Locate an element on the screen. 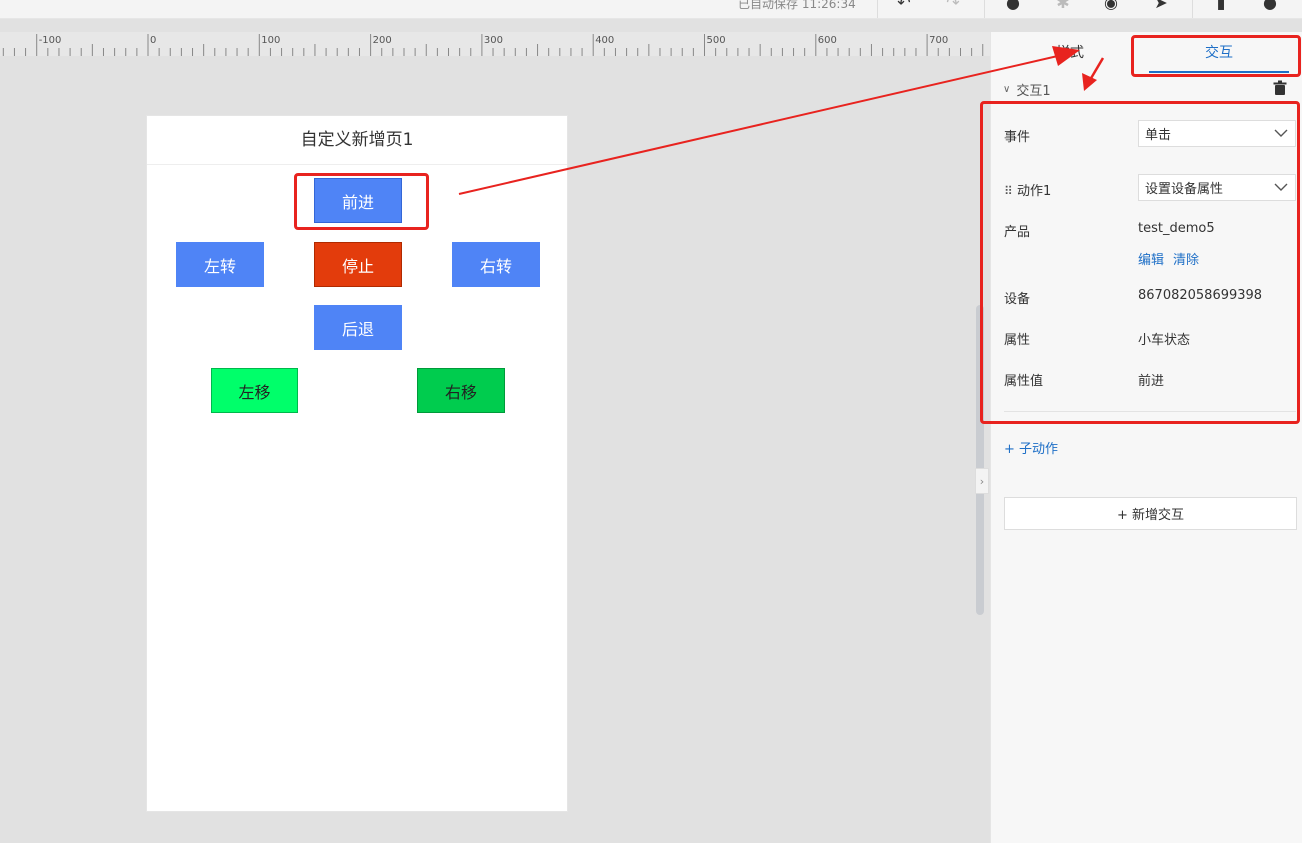  action-select-value: 设置设备属性 is located at coordinates (1184, 189).